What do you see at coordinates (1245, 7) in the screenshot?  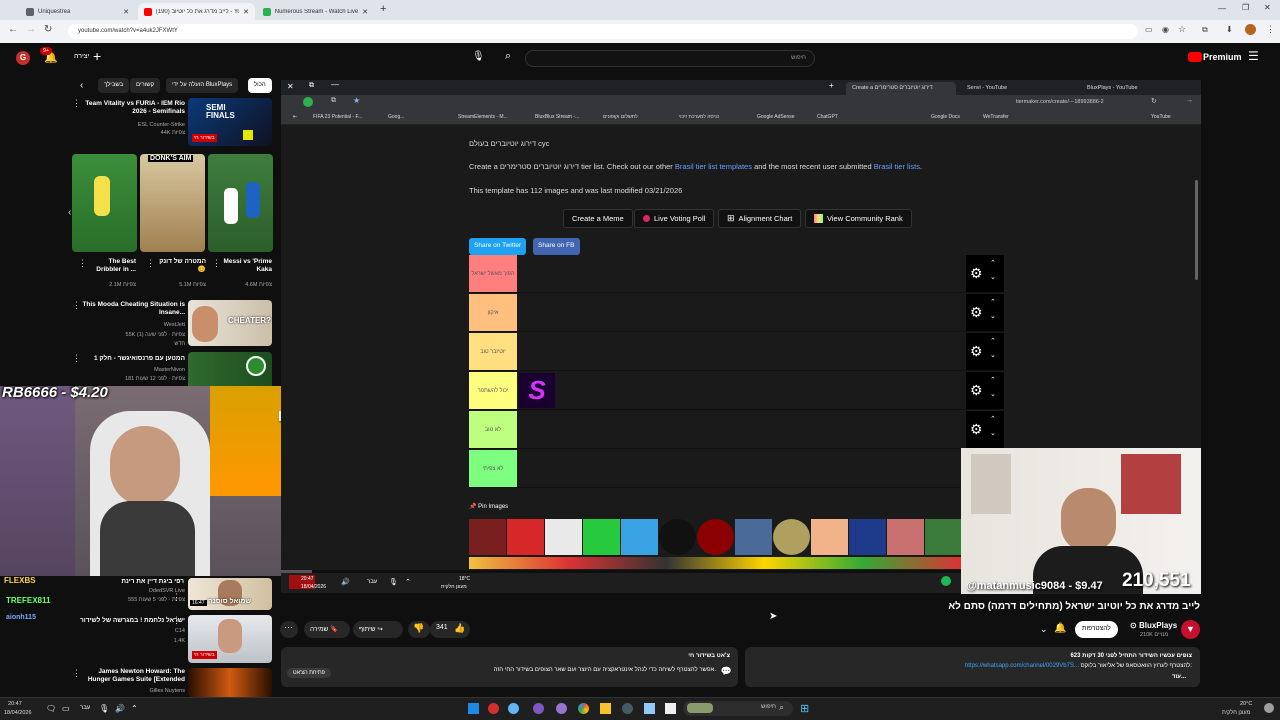 I see `maximize-icon: ❐` at bounding box center [1245, 7].